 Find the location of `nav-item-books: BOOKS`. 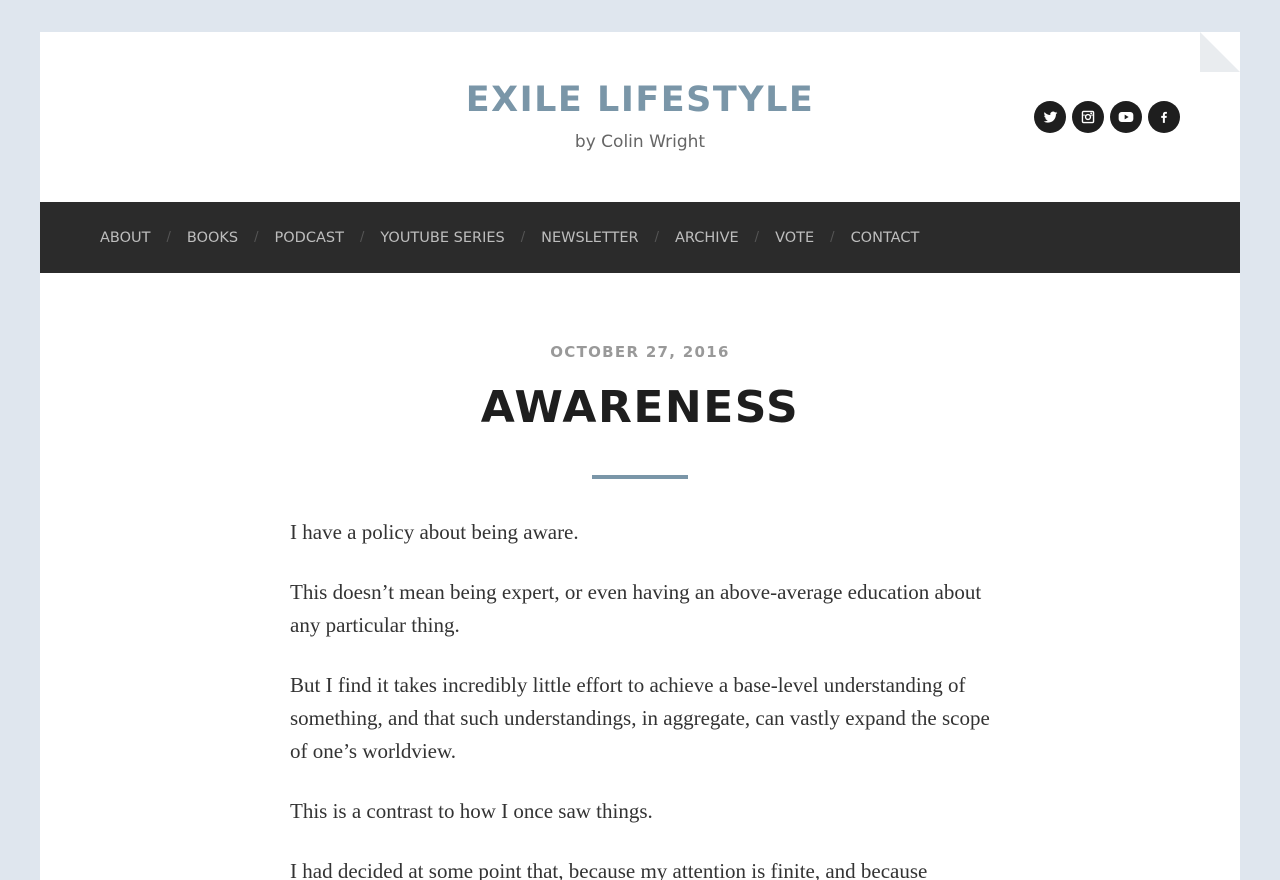

nav-item-books: BOOKS is located at coordinates (212, 238).